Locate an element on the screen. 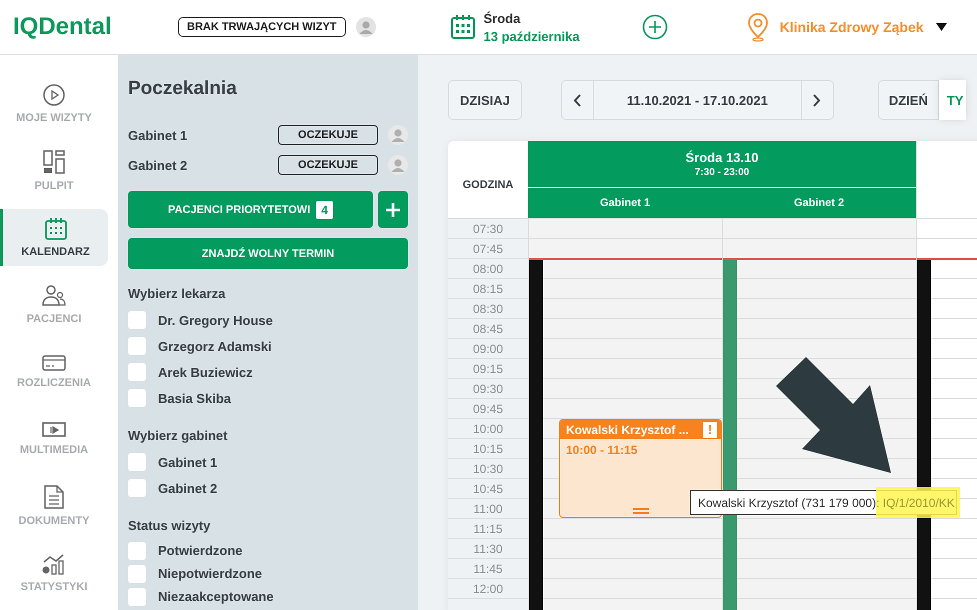 The width and height of the screenshot is (977, 610). plus-icon is located at coordinates (393, 210).